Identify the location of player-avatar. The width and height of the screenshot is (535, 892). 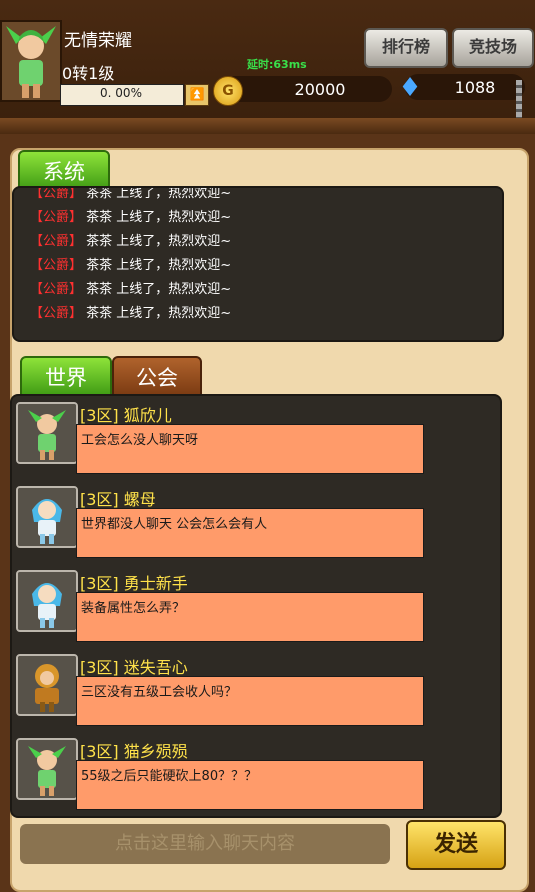
(31, 61).